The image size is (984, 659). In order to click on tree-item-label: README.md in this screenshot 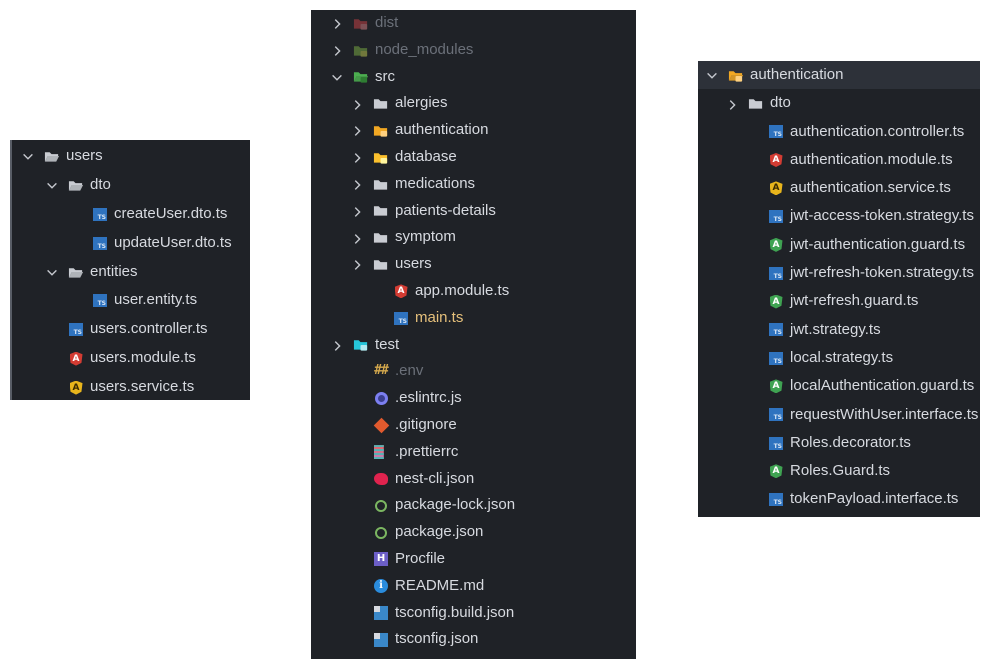, I will do `click(440, 585)`.